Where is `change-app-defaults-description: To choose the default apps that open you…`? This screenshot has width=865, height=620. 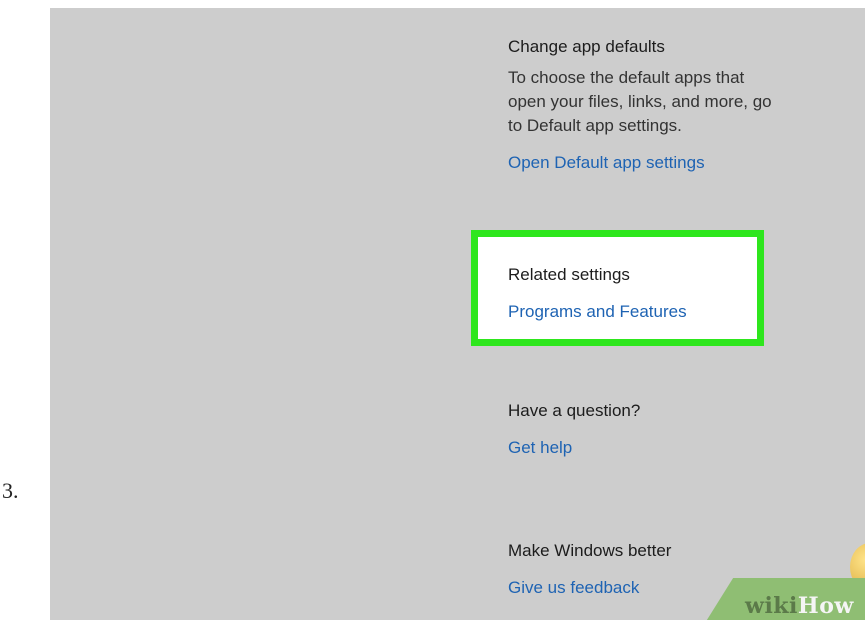
change-app-defaults-description: To choose the default apps that open you… is located at coordinates (640, 101).